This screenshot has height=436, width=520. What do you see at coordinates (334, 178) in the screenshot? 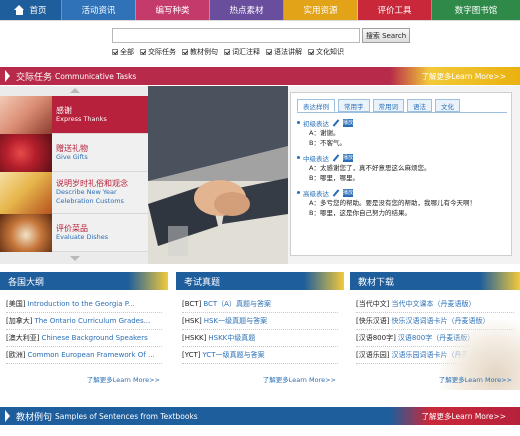
I see `dialogue-line: B：哪里，哪里。` at bounding box center [334, 178].